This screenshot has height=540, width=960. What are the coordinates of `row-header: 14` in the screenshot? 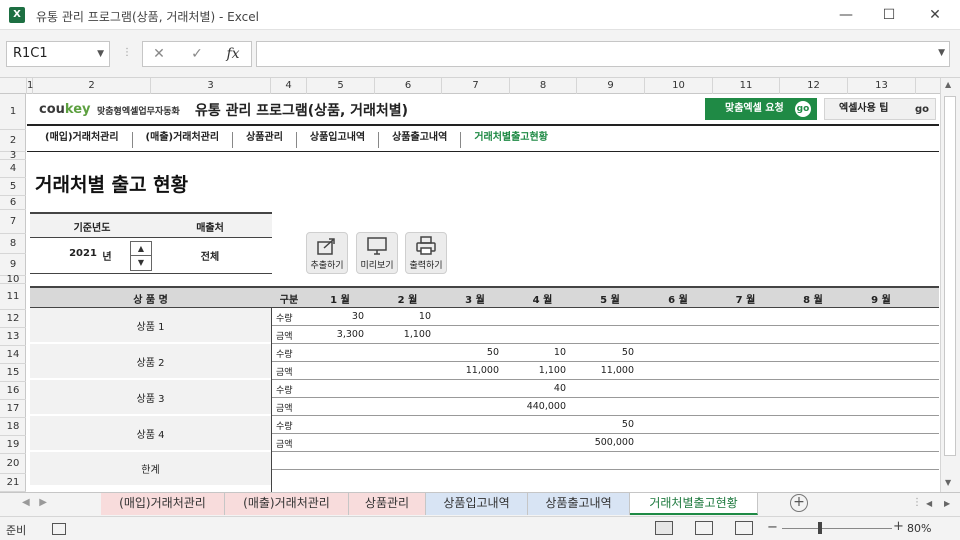 It's located at (13, 355).